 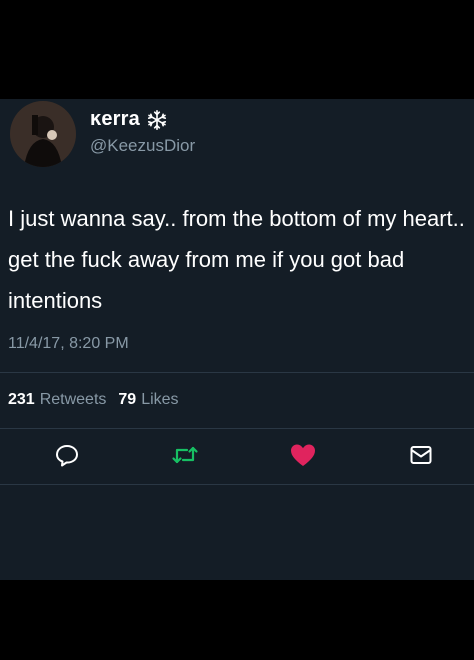 What do you see at coordinates (237, 458) in the screenshot?
I see `tweet-actions` at bounding box center [237, 458].